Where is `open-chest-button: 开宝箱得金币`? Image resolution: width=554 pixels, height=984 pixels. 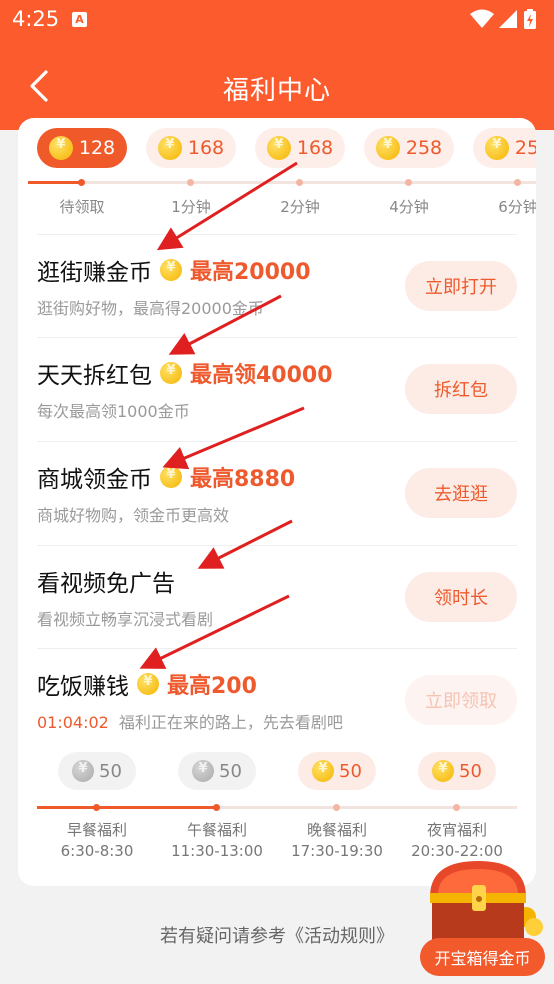 open-chest-button: 开宝箱得金币 is located at coordinates (482, 957).